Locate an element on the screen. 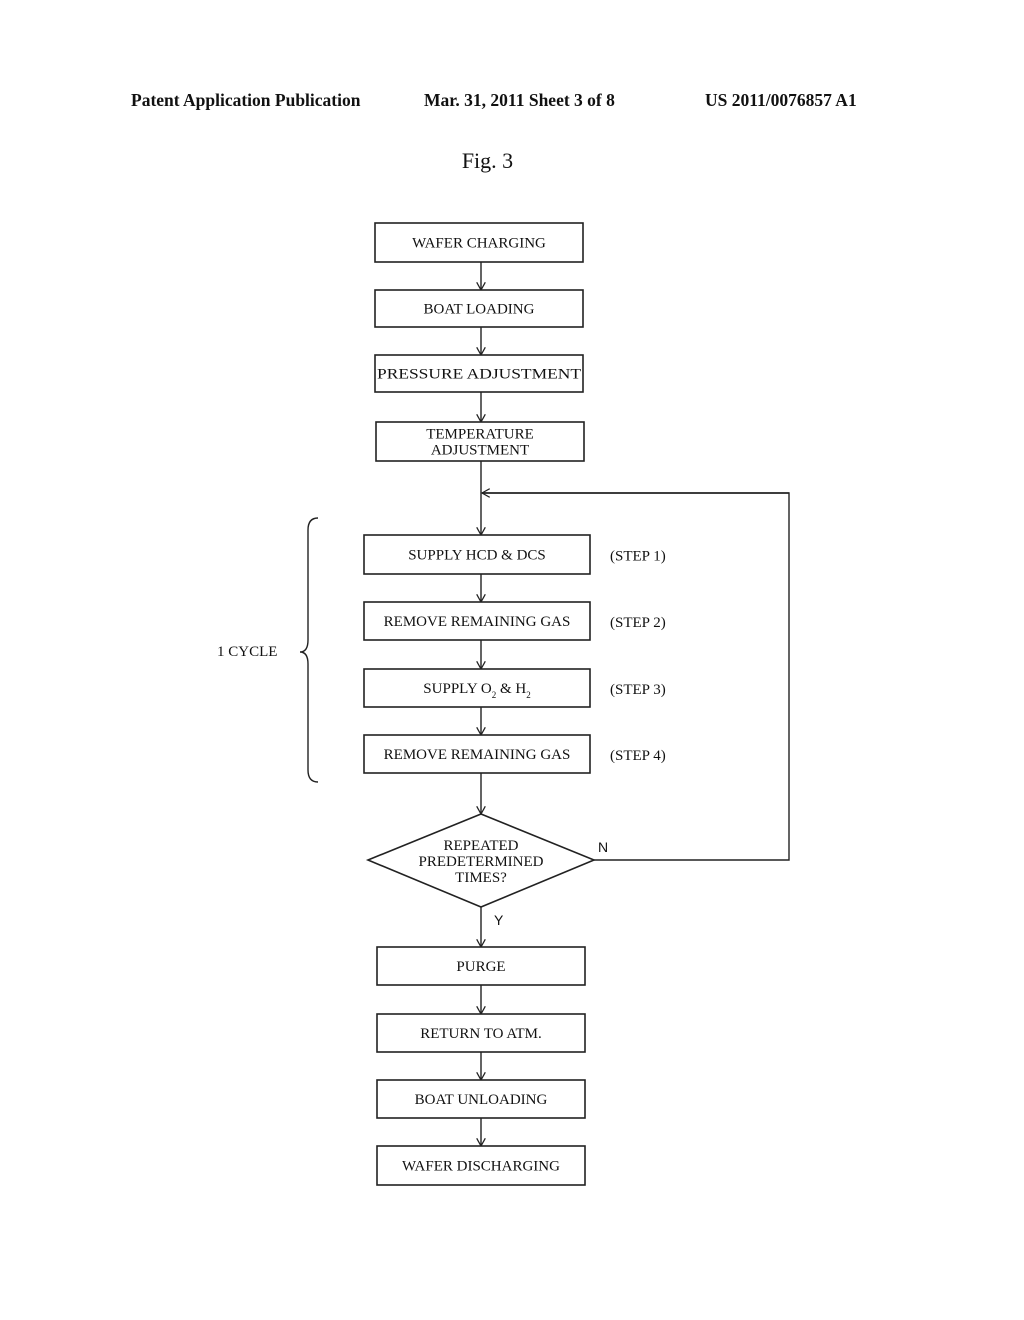 Image resolution: width=1024 pixels, height=1320 pixels. step-label: WAFER DISCHARGING is located at coordinates (481, 1167).